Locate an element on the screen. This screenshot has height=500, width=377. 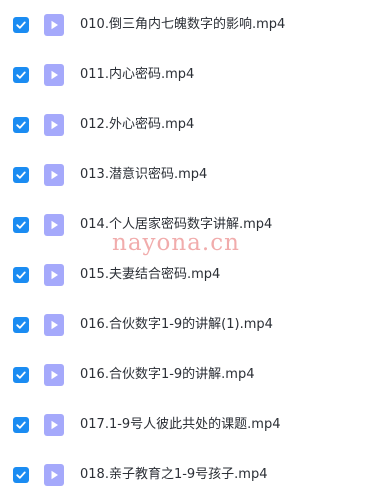
file-row: 014.个人居家密码数字讲解.mp4 is located at coordinates (188, 225).